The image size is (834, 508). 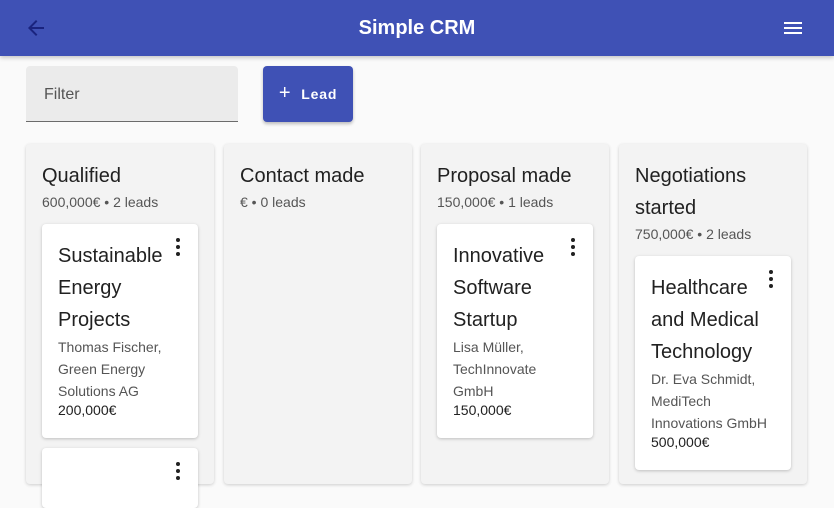 I want to click on lead-value: 200,000€, so click(x=87, y=410).